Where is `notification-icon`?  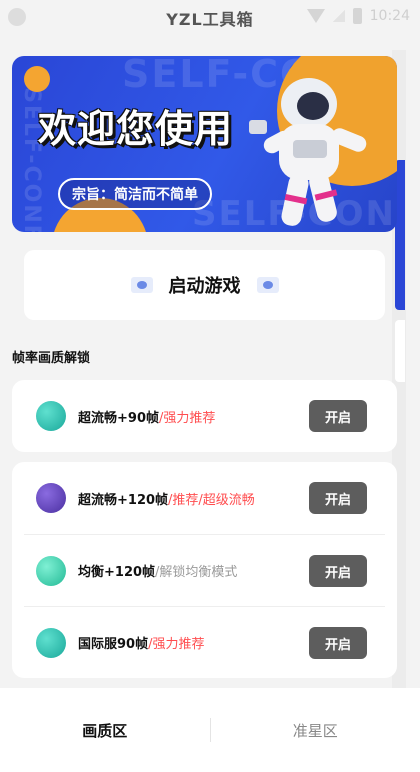
notification-icon is located at coordinates (17, 17).